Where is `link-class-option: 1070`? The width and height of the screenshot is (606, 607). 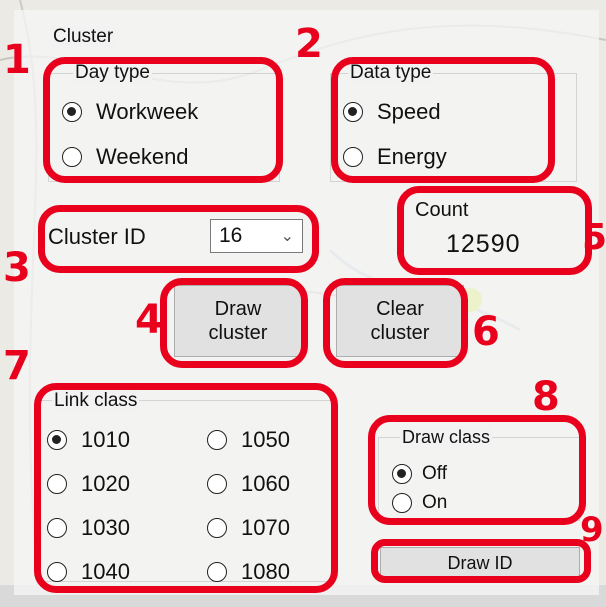 link-class-option: 1070 is located at coordinates (265, 527).